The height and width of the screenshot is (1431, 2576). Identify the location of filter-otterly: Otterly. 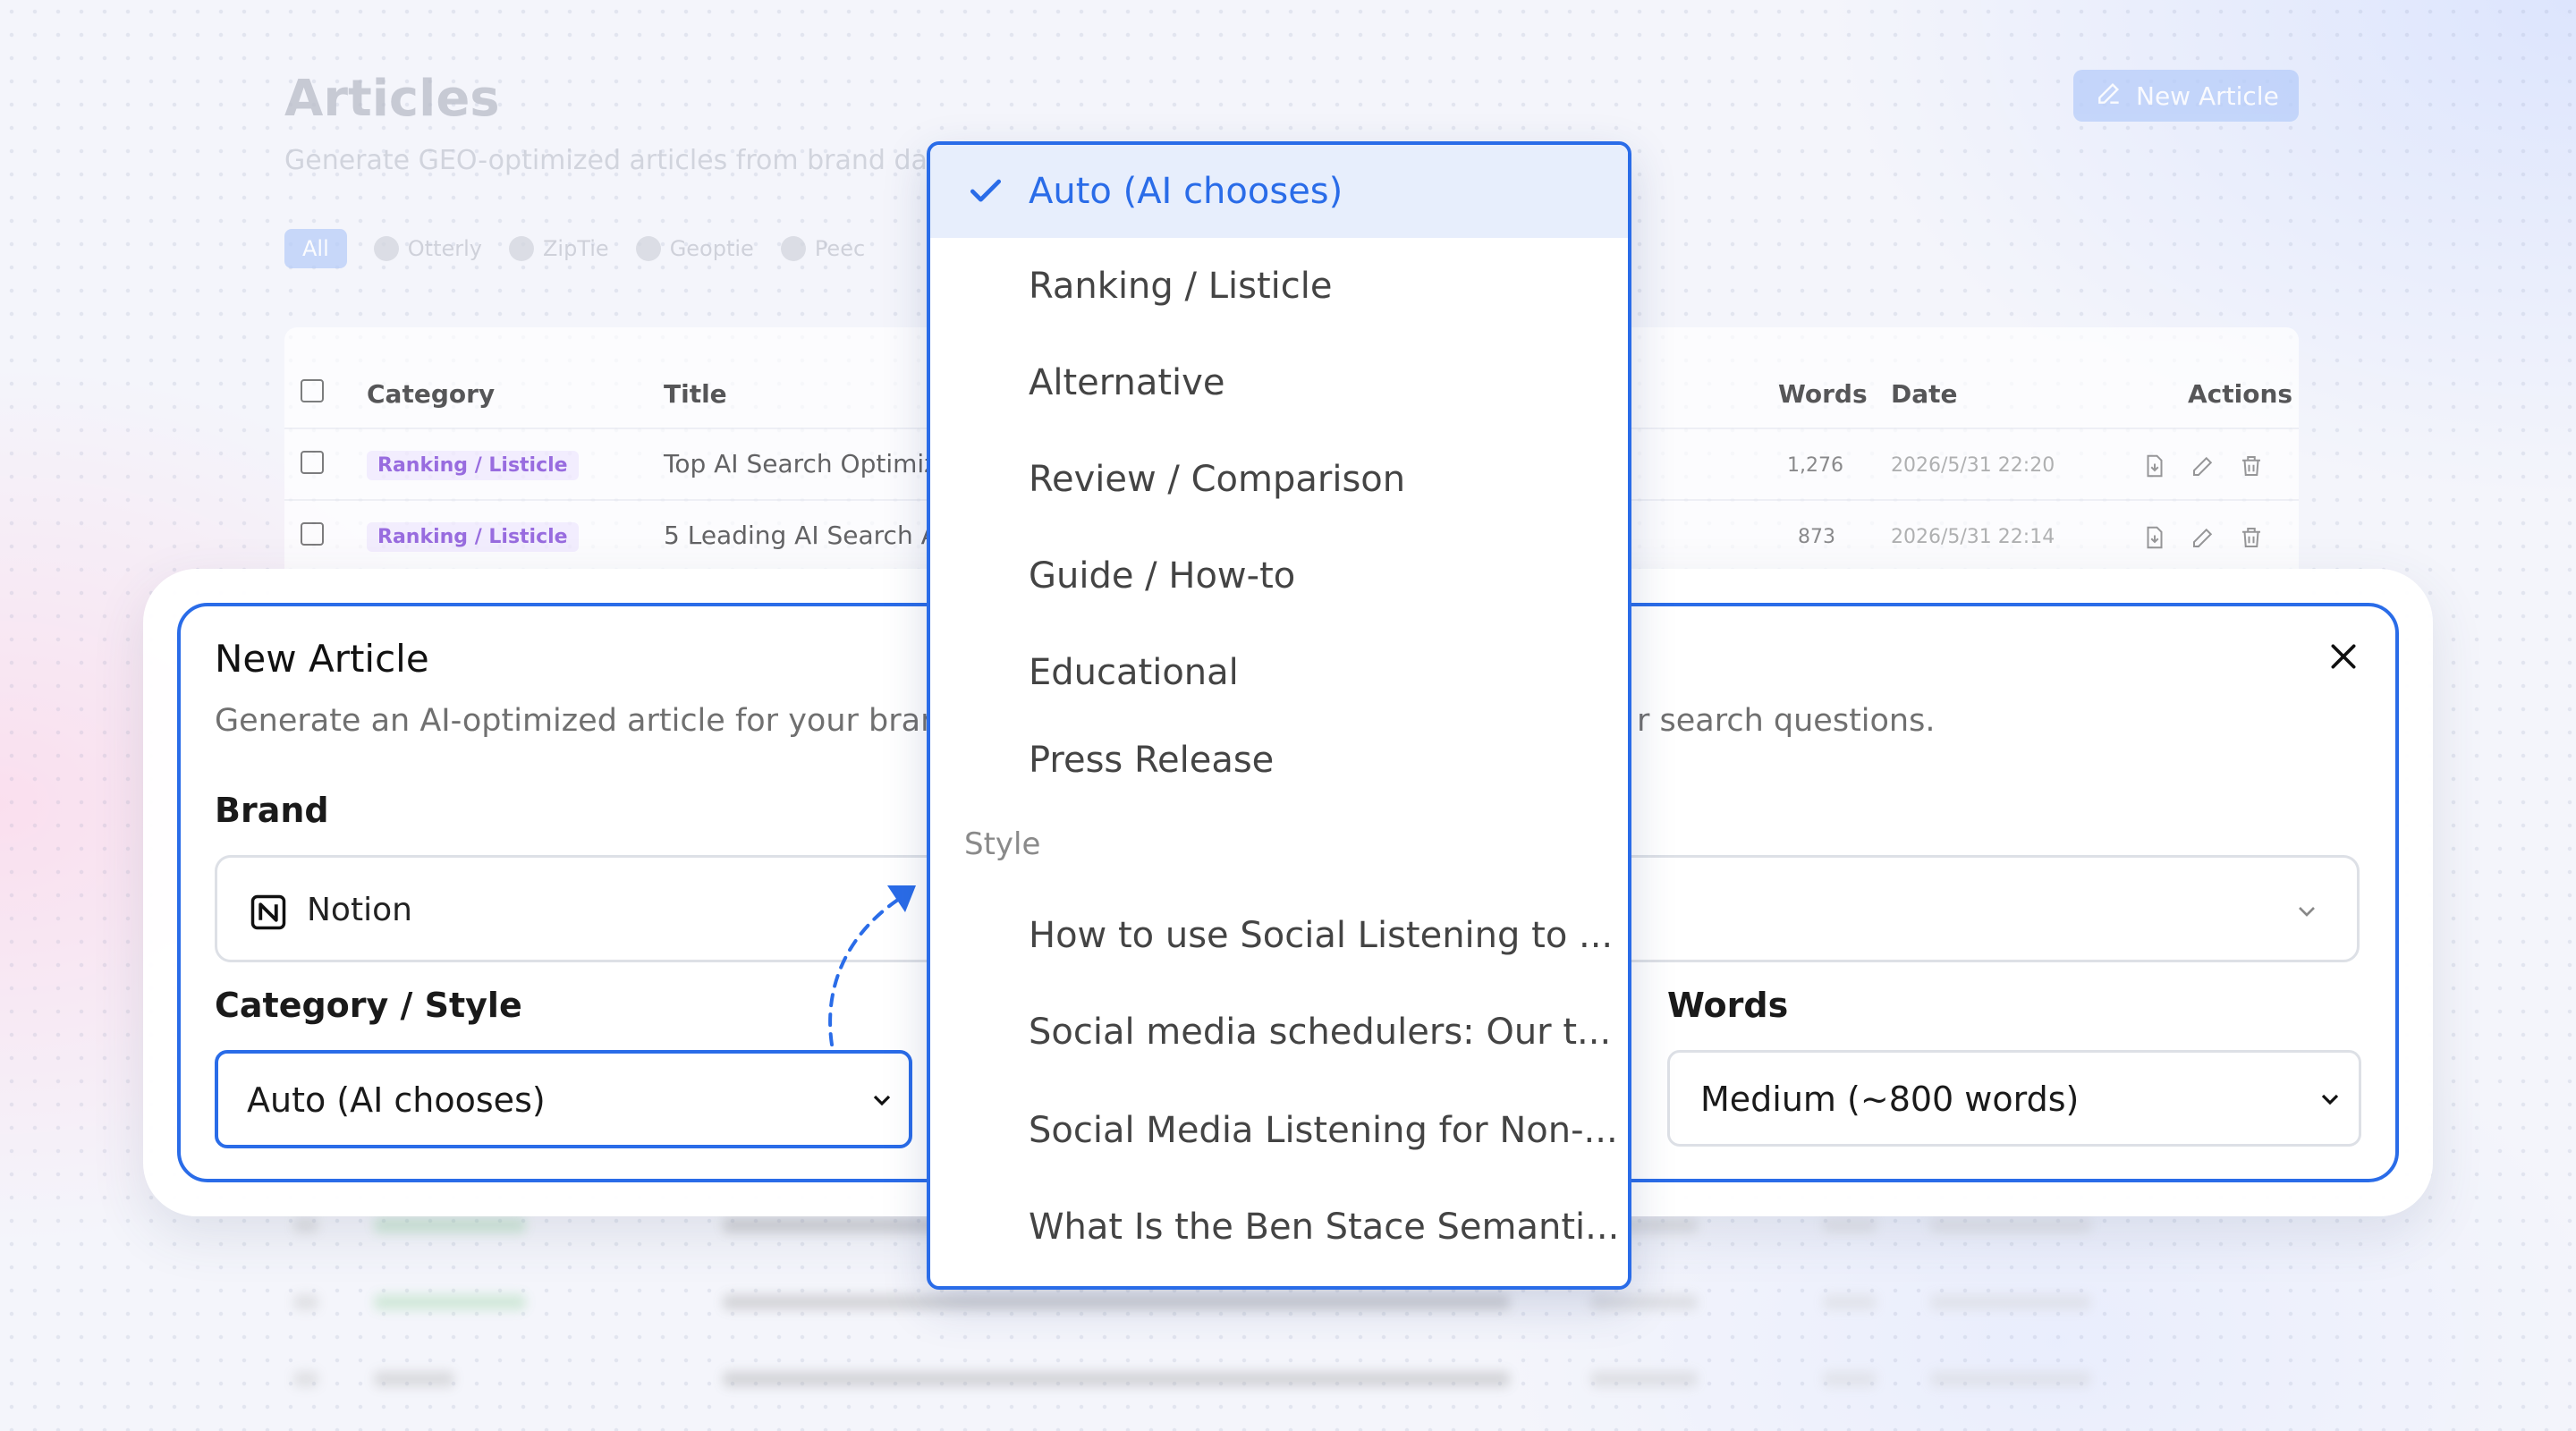
(427, 249).